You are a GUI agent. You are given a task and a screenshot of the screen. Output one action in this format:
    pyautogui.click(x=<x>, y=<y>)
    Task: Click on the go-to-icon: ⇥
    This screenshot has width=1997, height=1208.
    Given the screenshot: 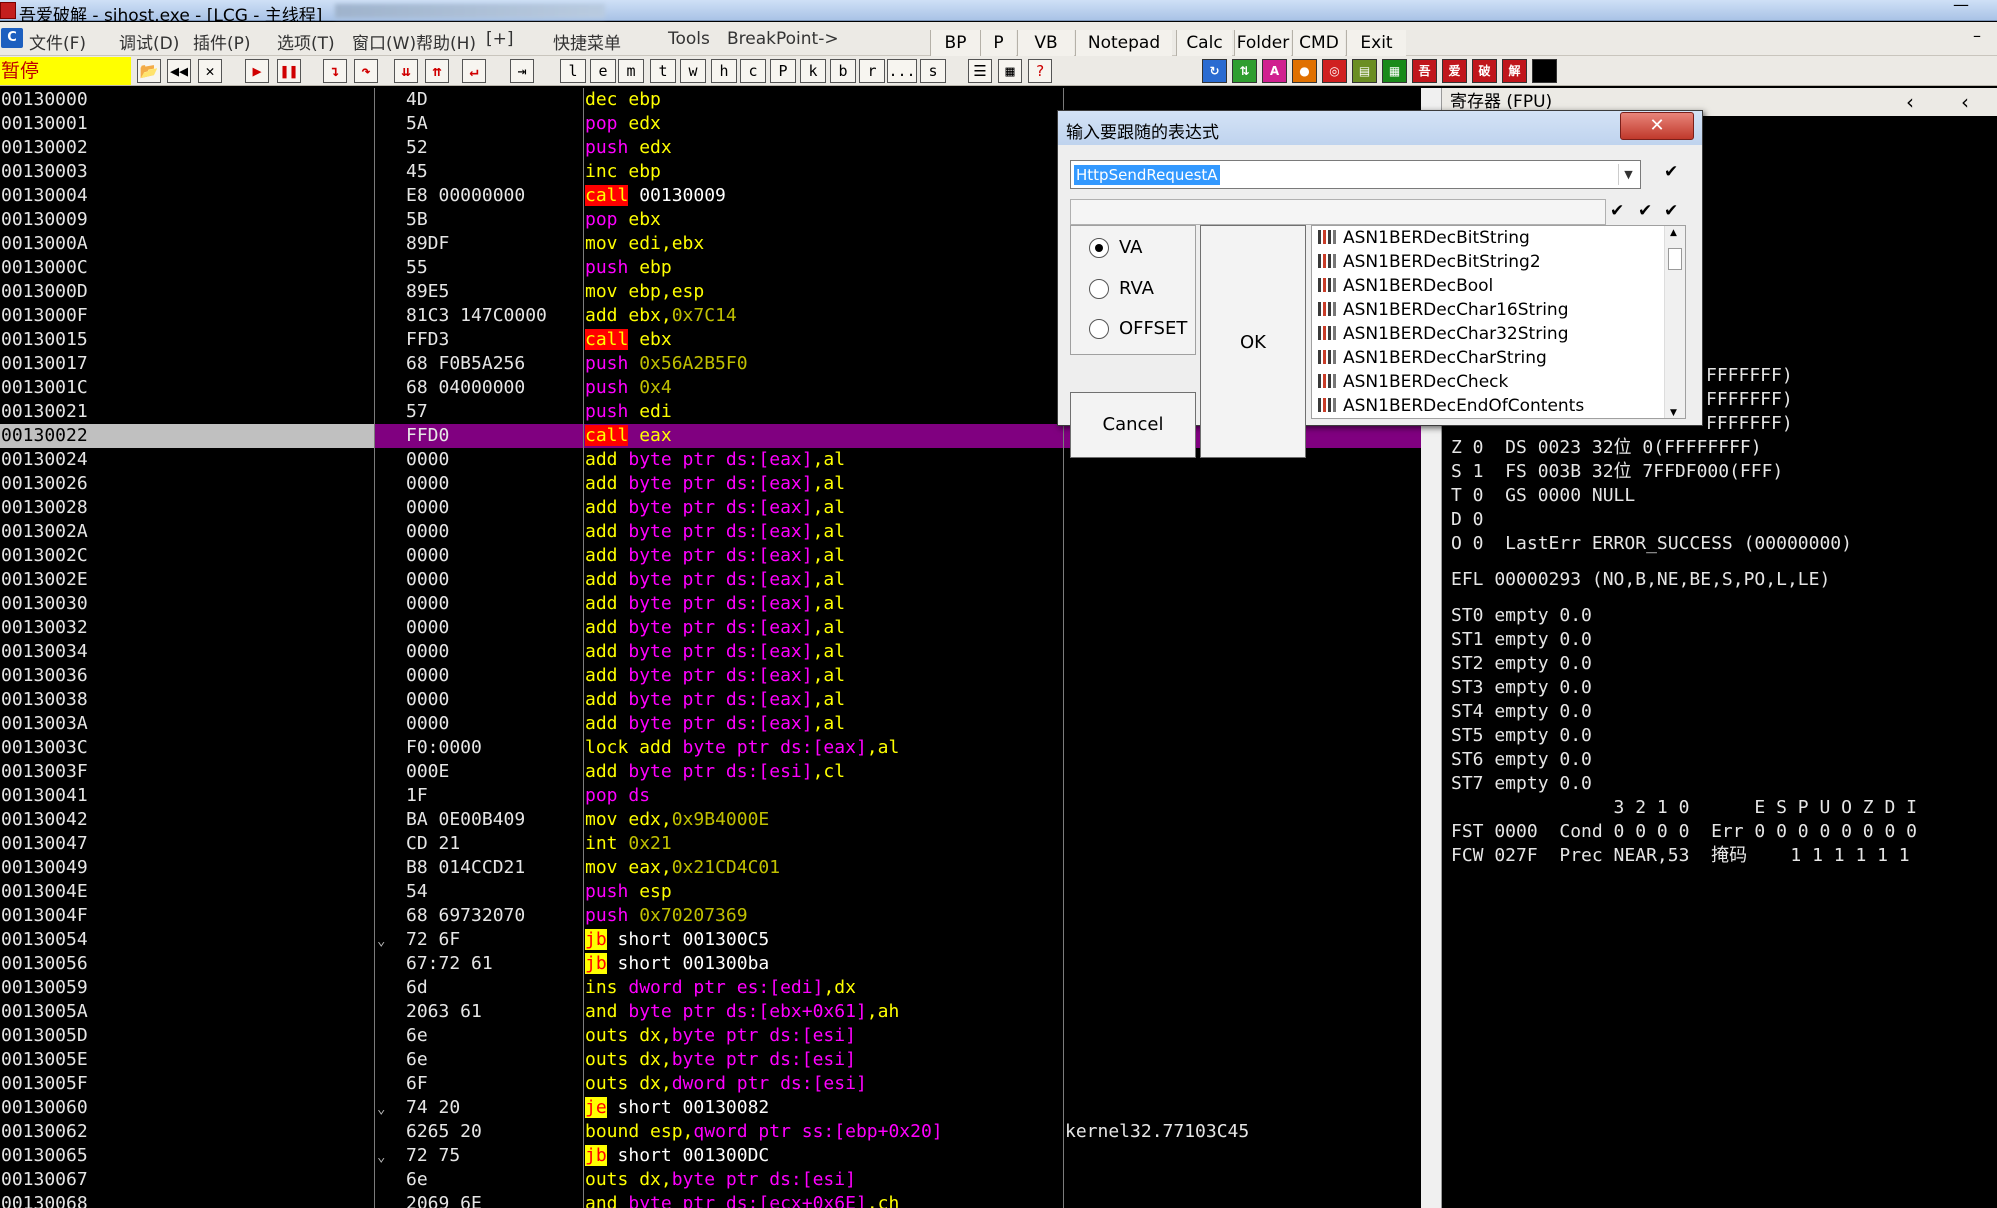 What is the action you would take?
    pyautogui.click(x=522, y=71)
    